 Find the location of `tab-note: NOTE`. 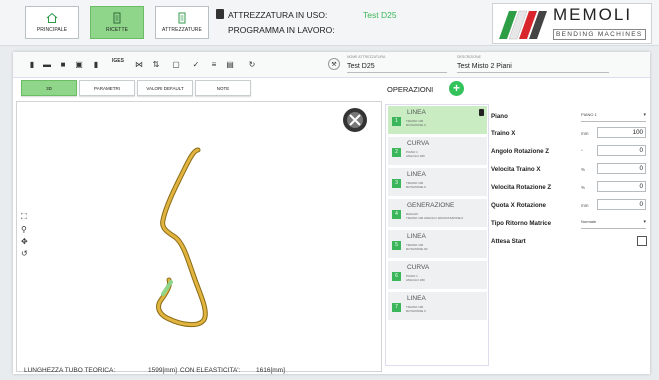

tab-note: NOTE is located at coordinates (223, 88).